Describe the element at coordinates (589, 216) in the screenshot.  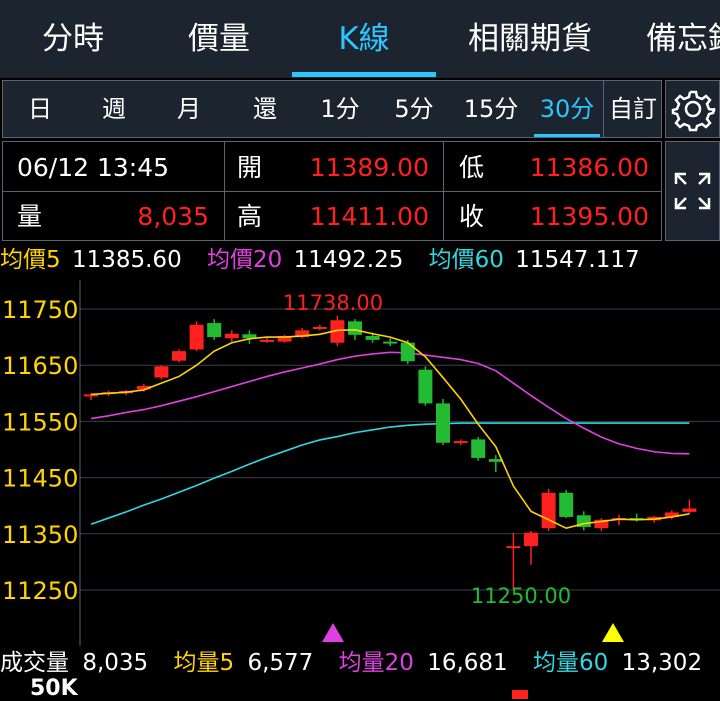
I see `close-value: 11395.00` at that location.